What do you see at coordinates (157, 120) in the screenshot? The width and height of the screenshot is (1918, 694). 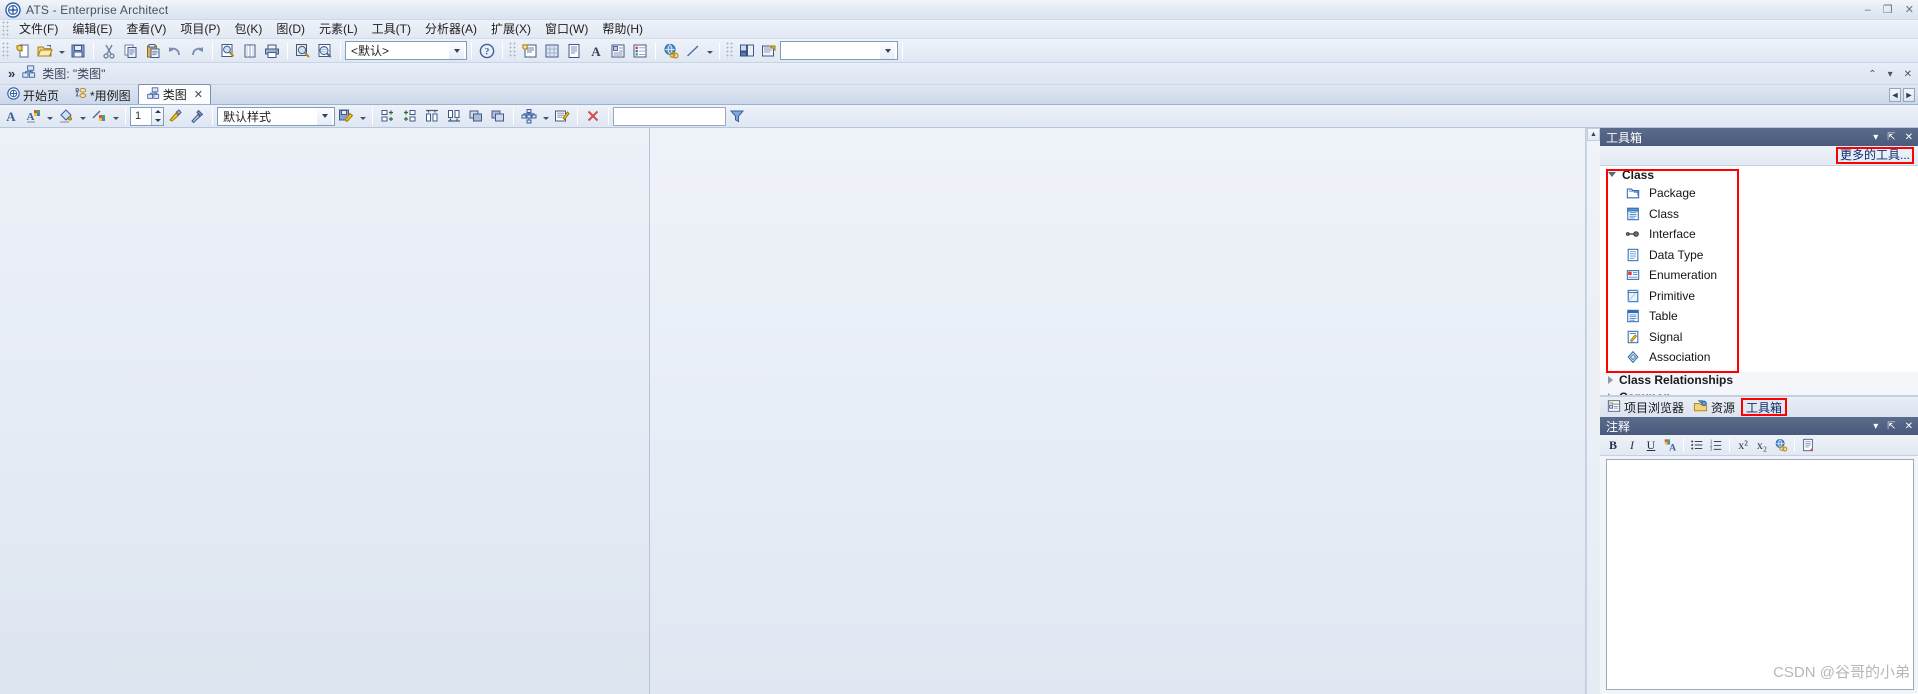 I see `stepper-down-icon` at bounding box center [157, 120].